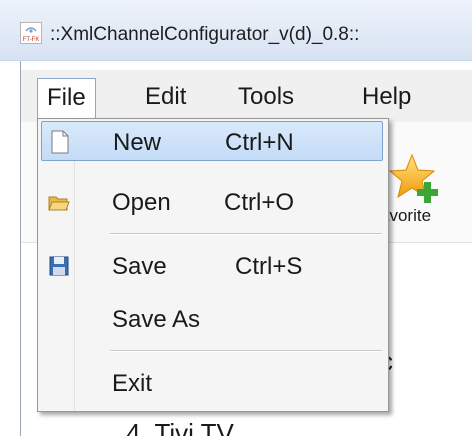 The width and height of the screenshot is (472, 436). Describe the element at coordinates (31, 40) in the screenshot. I see `app-icon-text: FT-FK` at that location.